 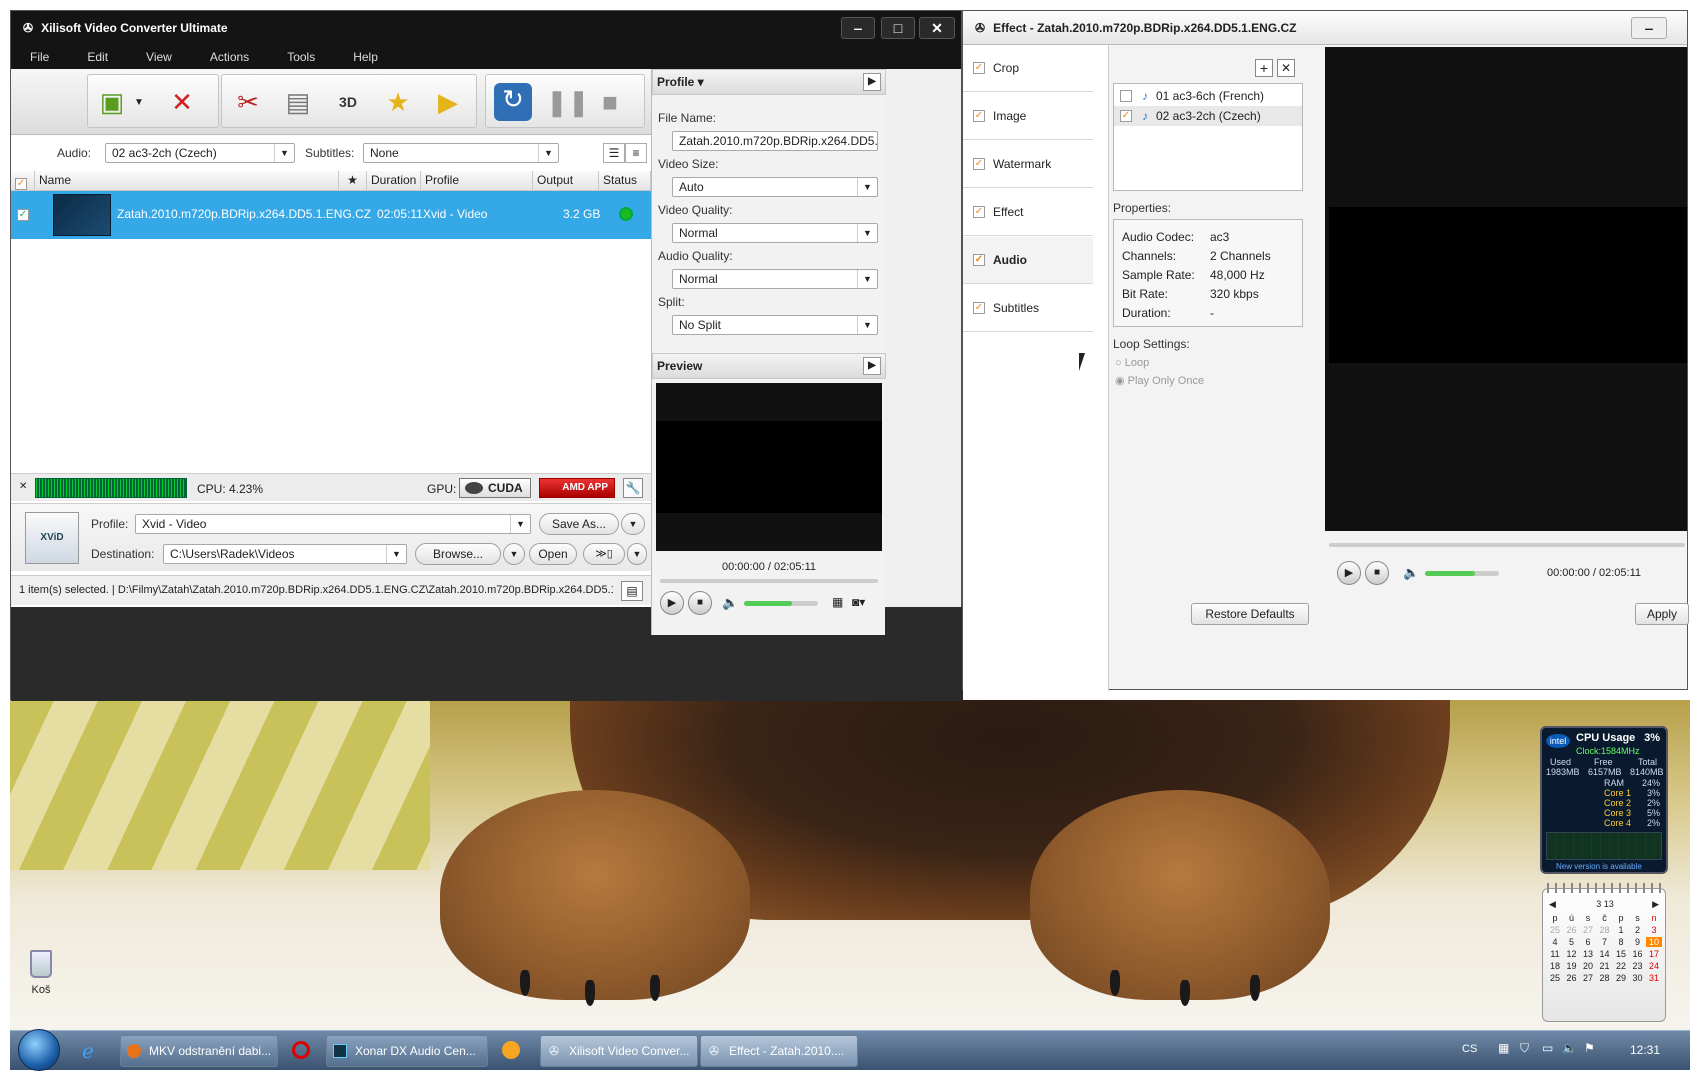 I want to click on watermark-checkbox: ✓, so click(x=979, y=164).